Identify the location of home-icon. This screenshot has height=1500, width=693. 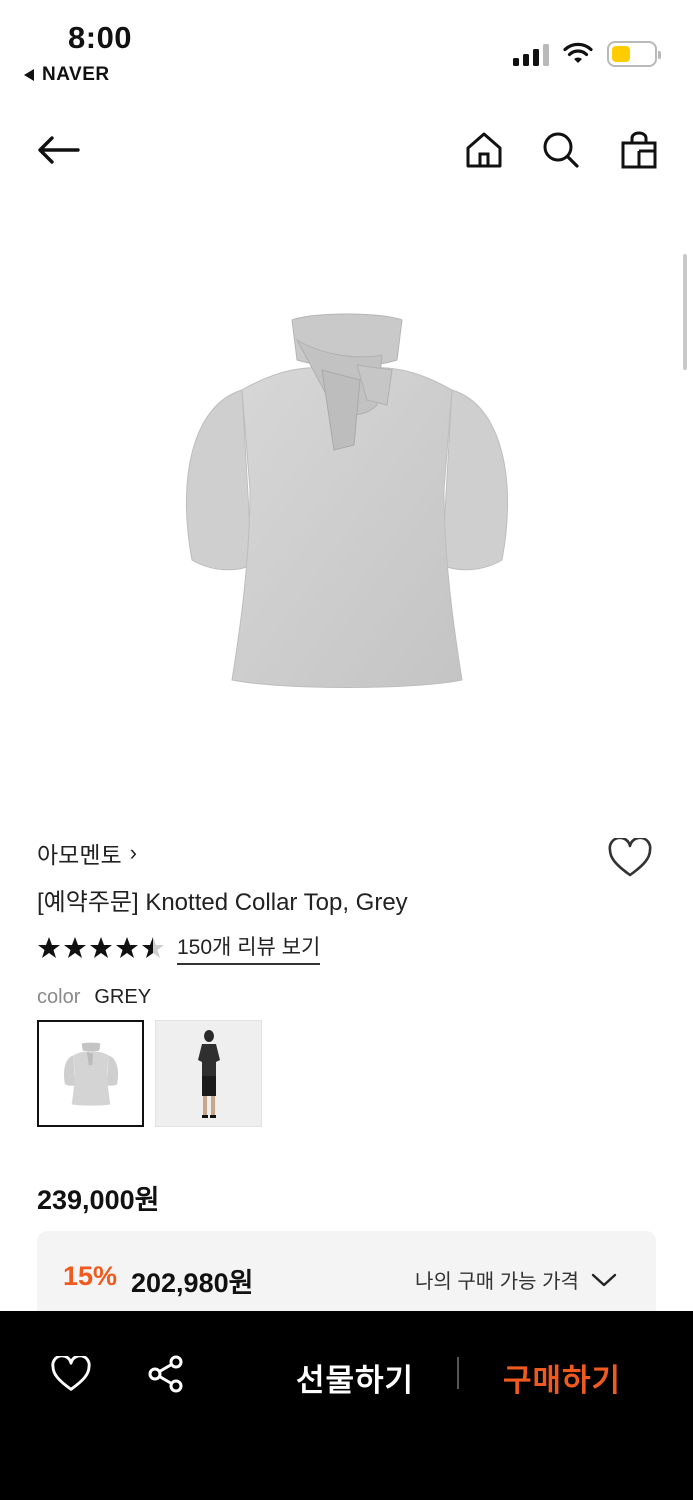
(484, 150).